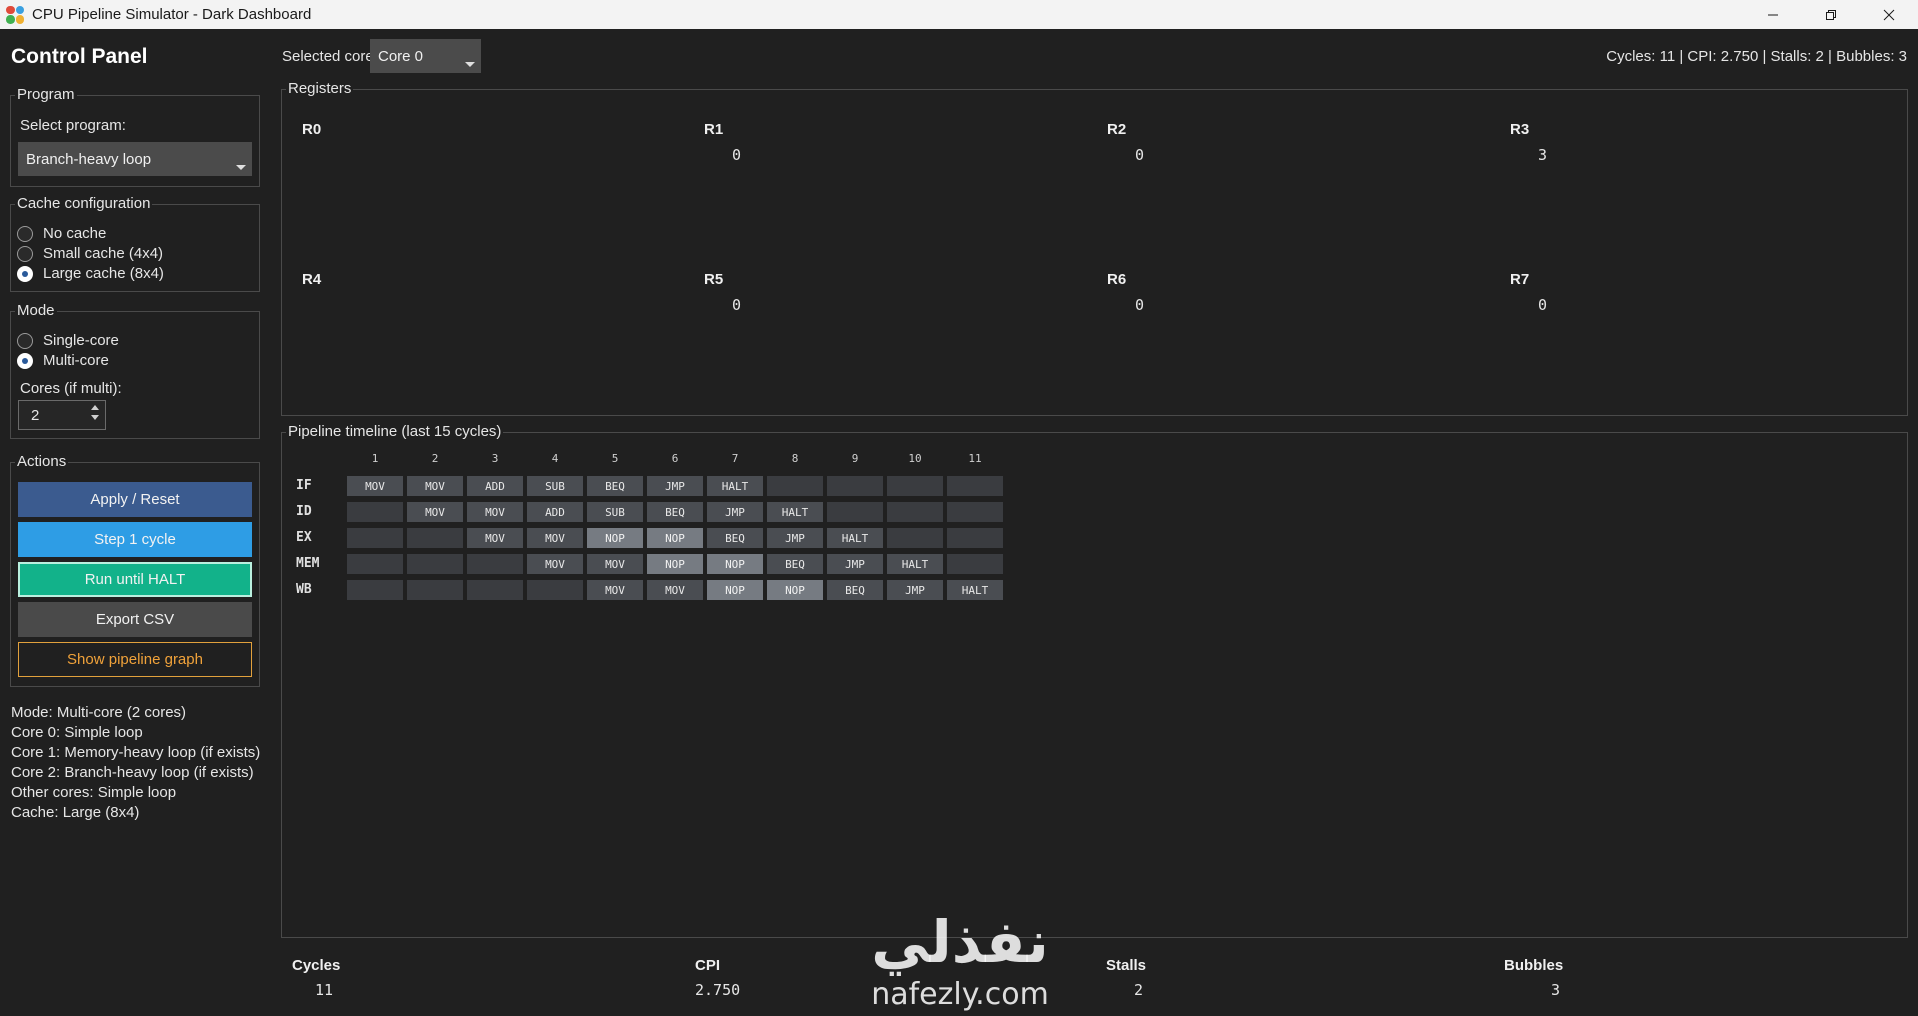  What do you see at coordinates (304, 537) in the screenshot?
I see `stage-label: EX` at bounding box center [304, 537].